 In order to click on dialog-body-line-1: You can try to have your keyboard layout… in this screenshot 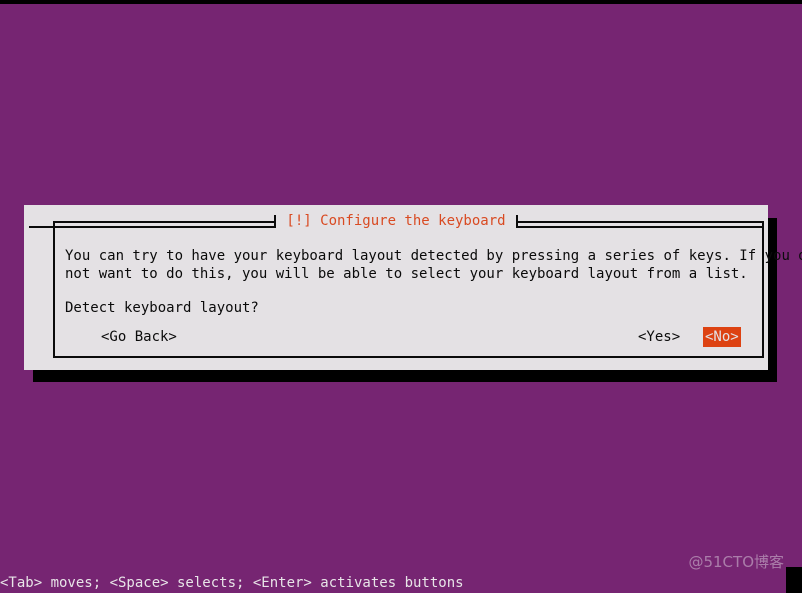, I will do `click(433, 256)`.